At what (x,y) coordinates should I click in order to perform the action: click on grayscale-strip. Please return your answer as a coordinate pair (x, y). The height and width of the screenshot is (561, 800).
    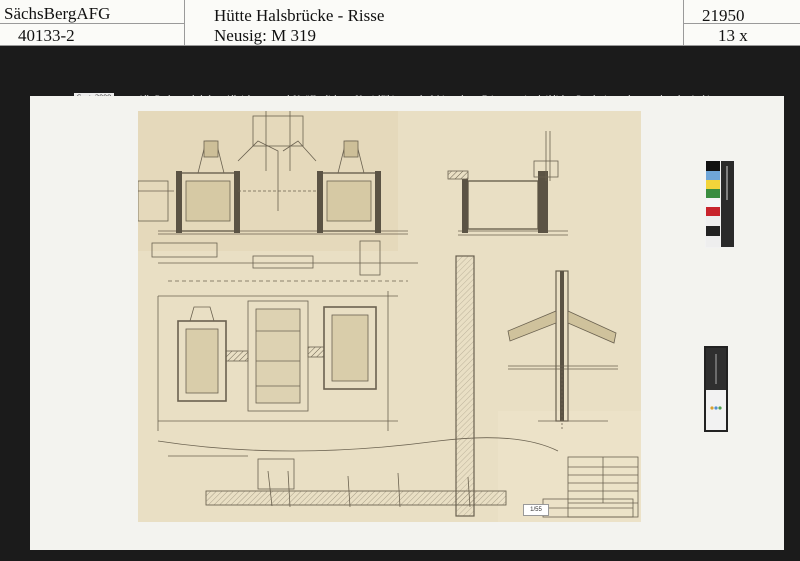
    Looking at the image, I should click on (716, 389).